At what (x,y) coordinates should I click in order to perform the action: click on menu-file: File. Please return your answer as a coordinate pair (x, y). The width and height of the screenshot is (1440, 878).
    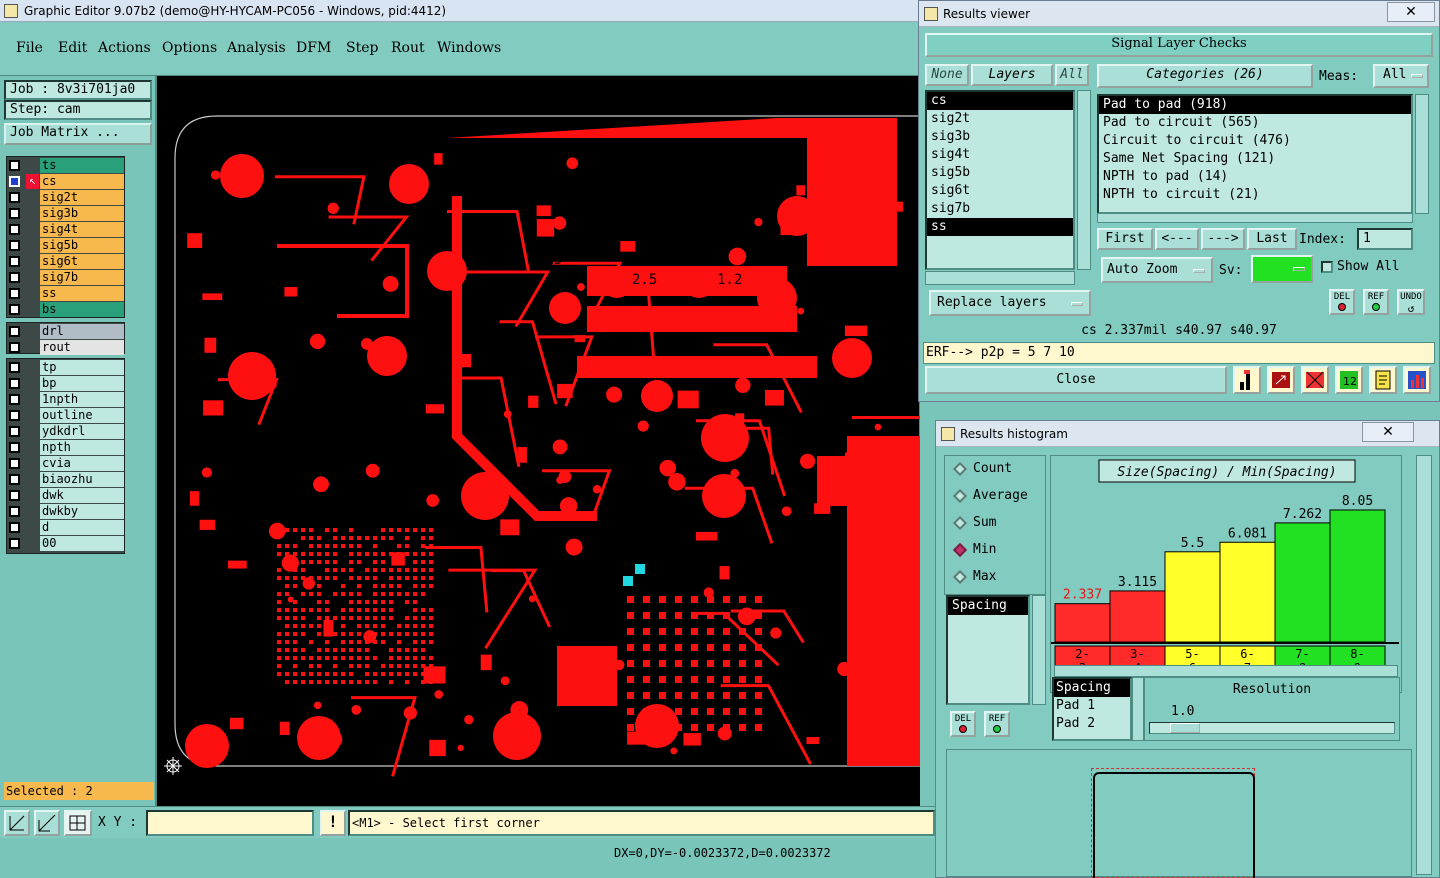
    Looking at the image, I should click on (29, 48).